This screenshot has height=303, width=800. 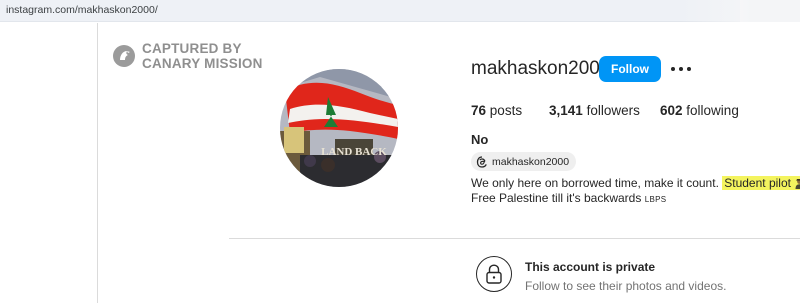 I want to click on content-divider, so click(x=514, y=238).